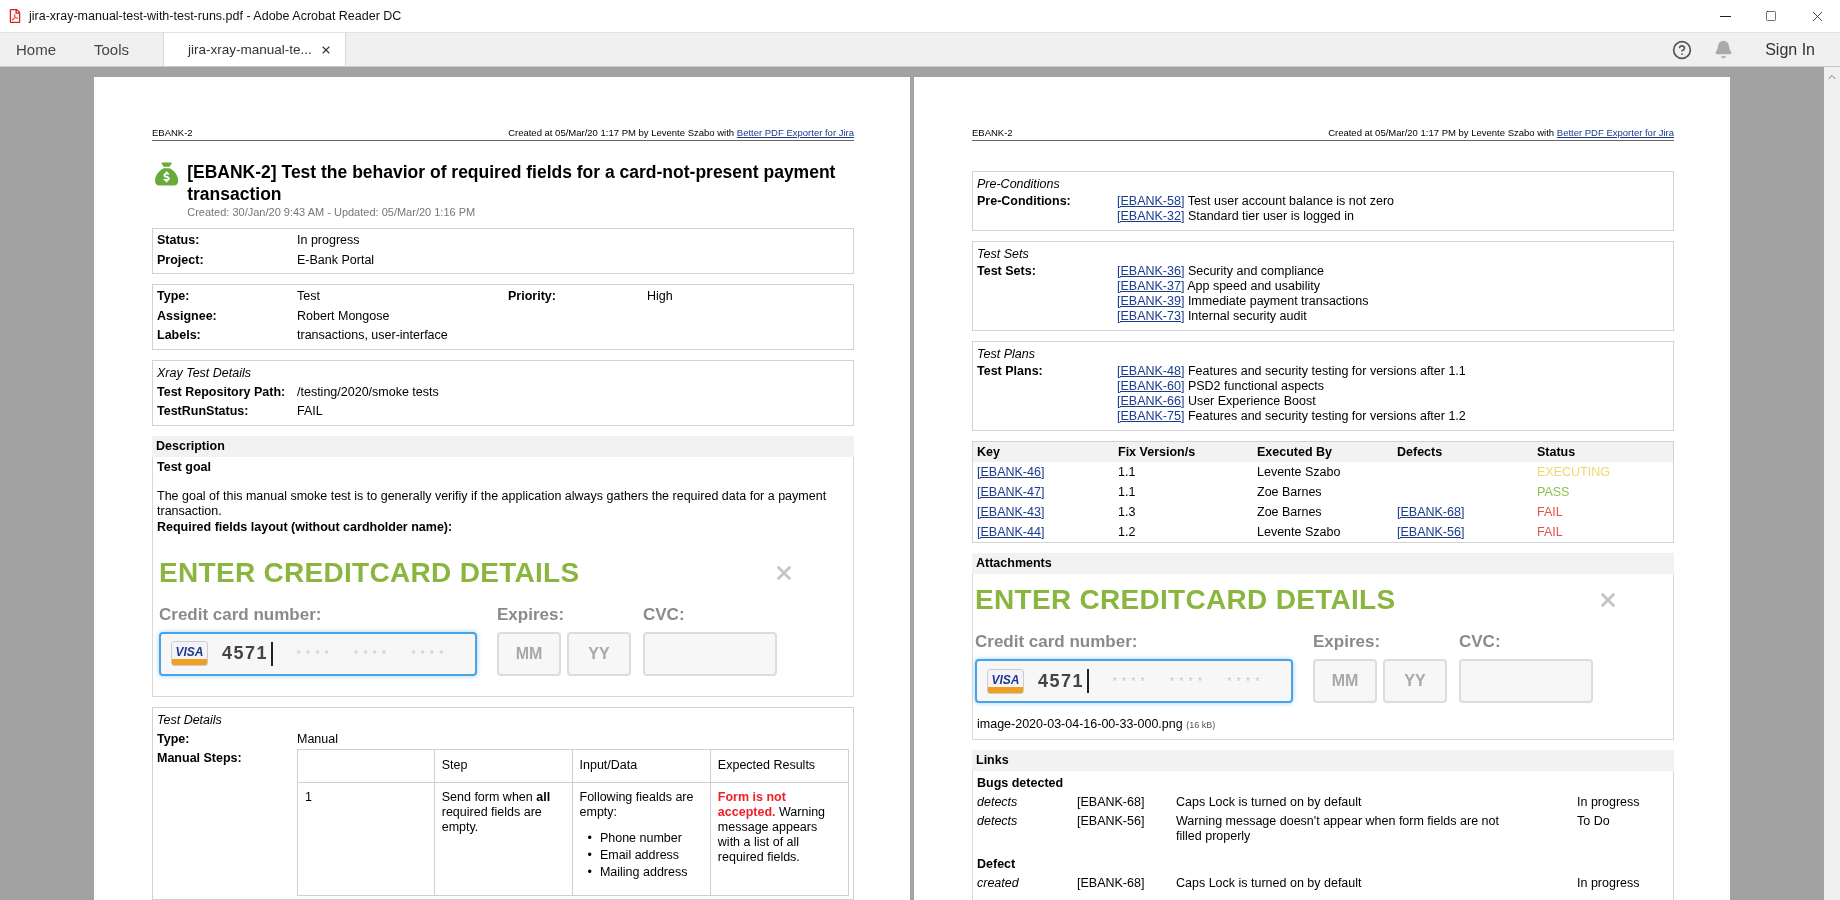 This screenshot has width=1840, height=900. I want to click on issue-summary: Immediate payment transactions, so click(1278, 301).